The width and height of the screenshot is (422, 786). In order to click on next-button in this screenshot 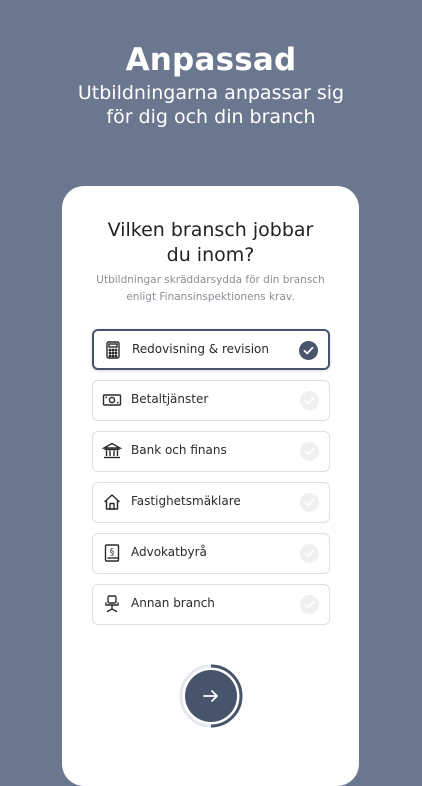, I will do `click(211, 696)`.